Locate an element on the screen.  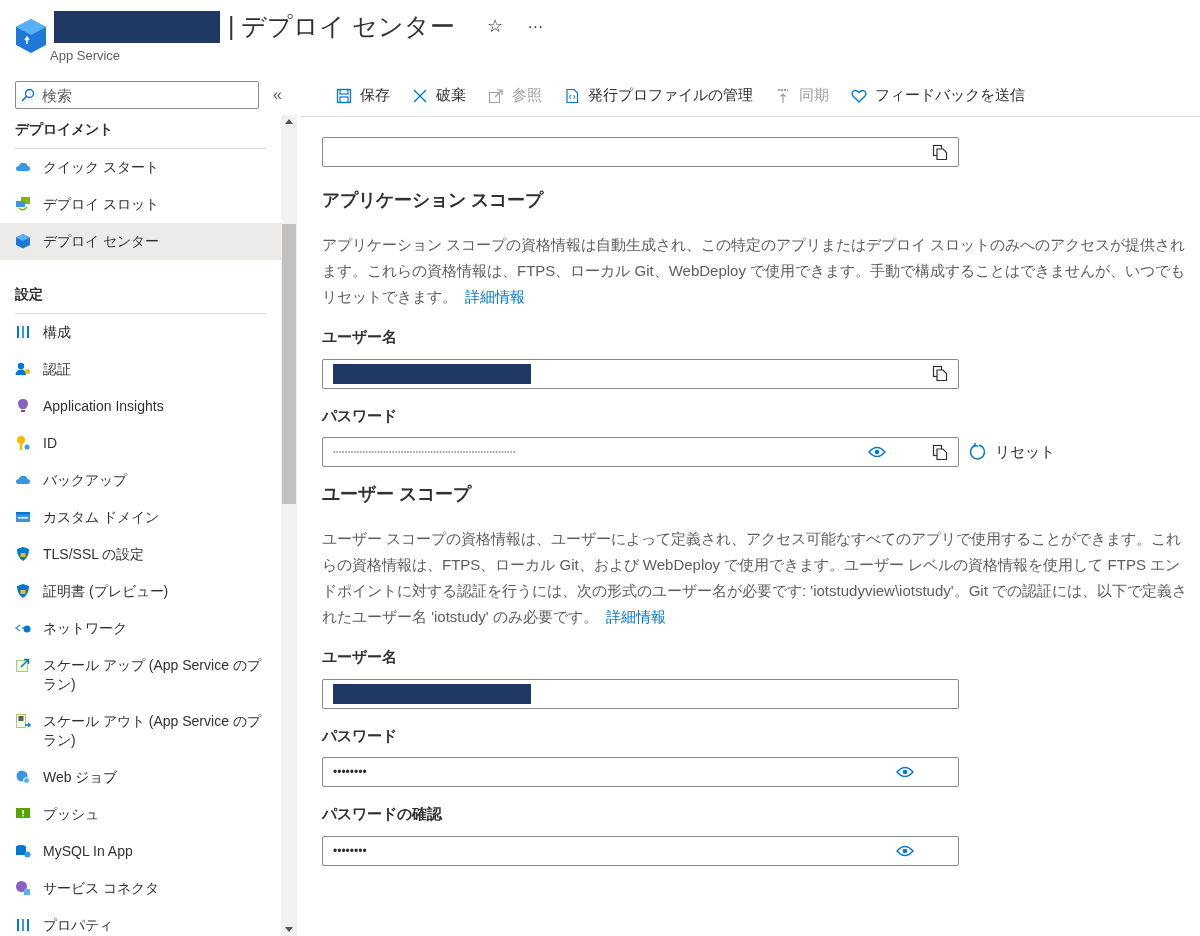
slots-icon is located at coordinates (23, 204).